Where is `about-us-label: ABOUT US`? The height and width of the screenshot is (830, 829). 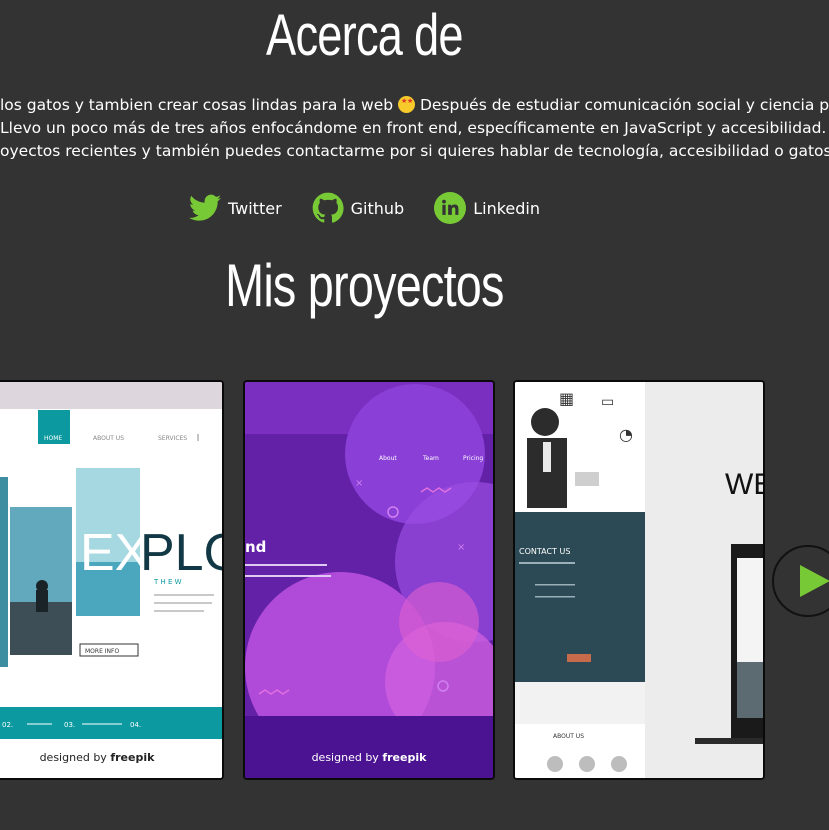
about-us-label: ABOUT US is located at coordinates (568, 736).